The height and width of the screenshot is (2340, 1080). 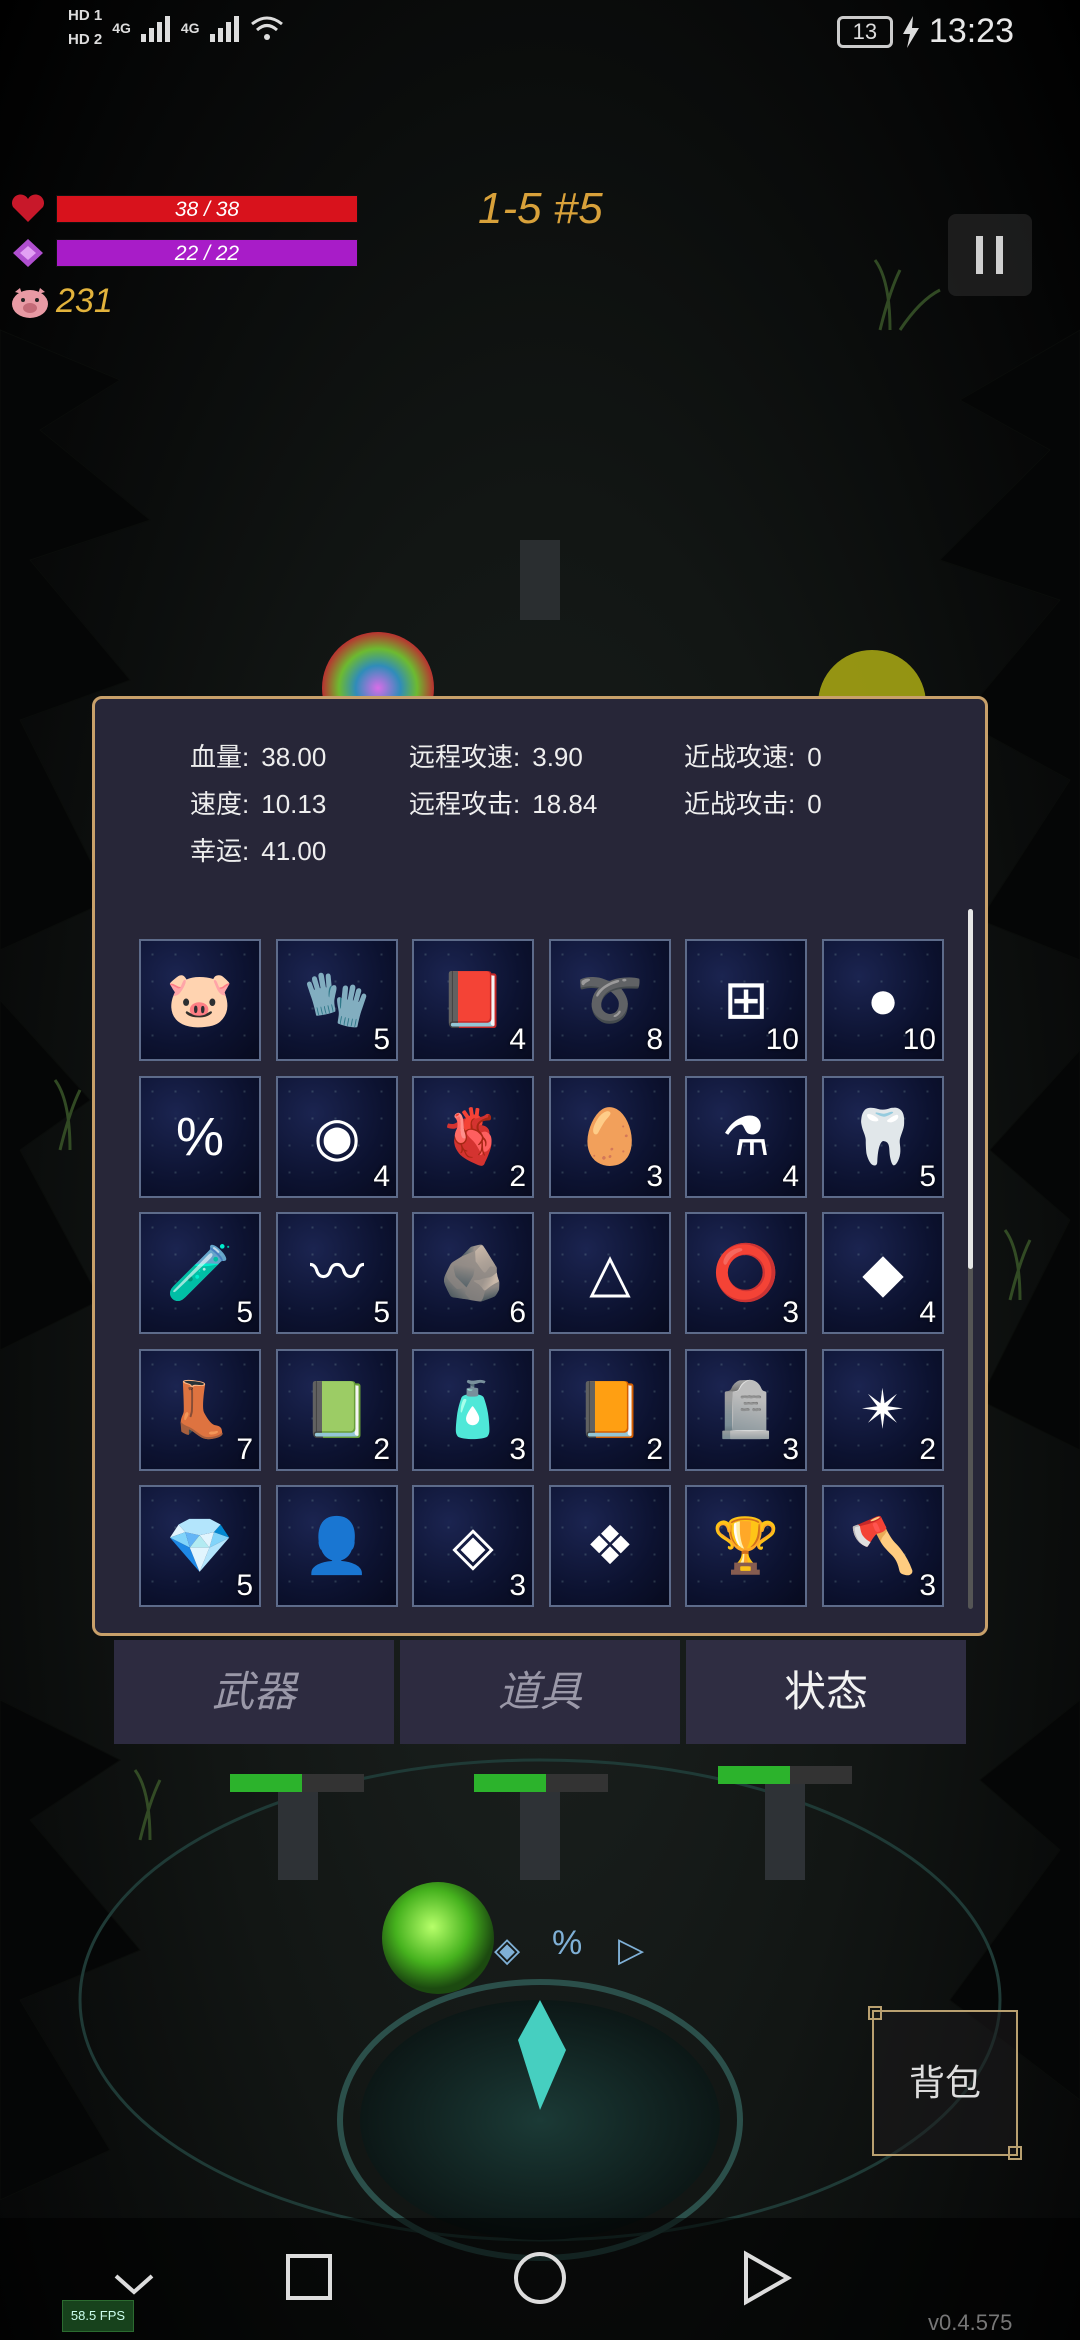 I want to click on signal2-icon, so click(x=224, y=29).